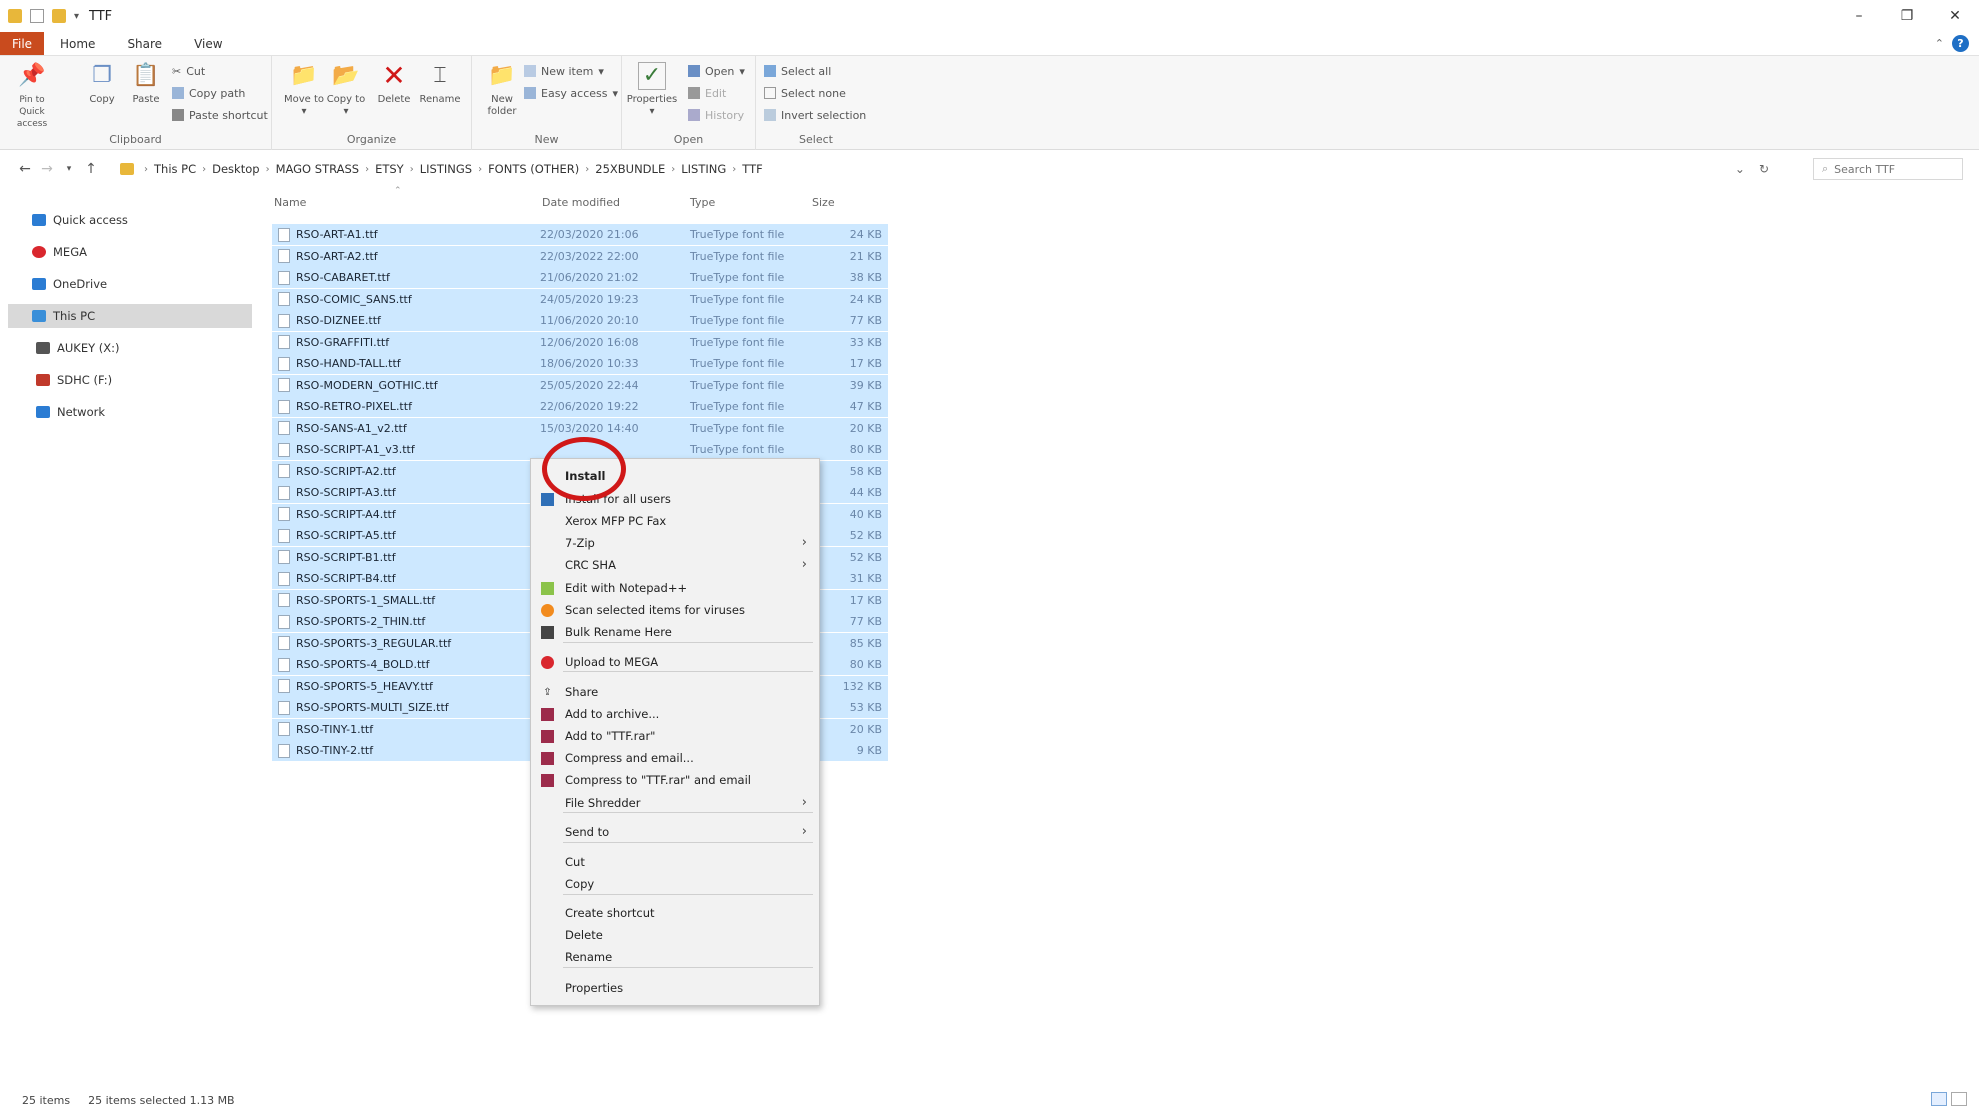 The width and height of the screenshot is (1979, 1110). What do you see at coordinates (102, 84) in the screenshot?
I see `copy-button: ❐ Copy` at bounding box center [102, 84].